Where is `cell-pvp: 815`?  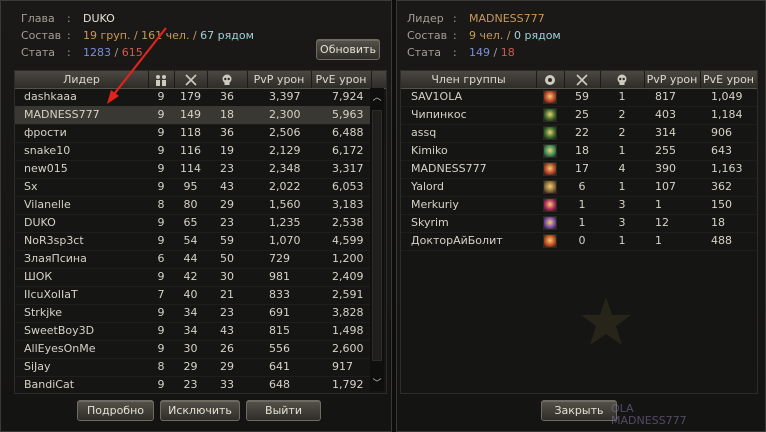 cell-pvp: 815 is located at coordinates (279, 330).